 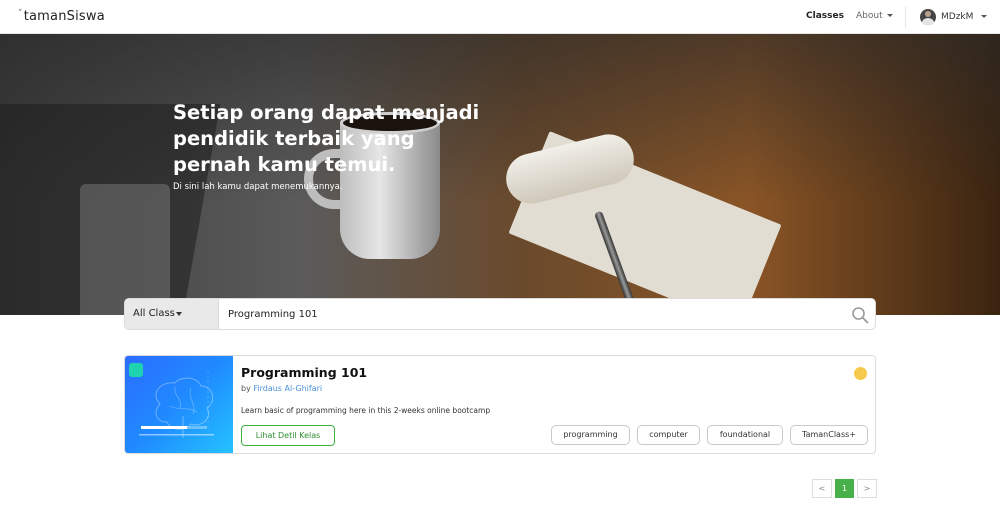 I want to click on pagination-prev-button: <, so click(x=822, y=488).